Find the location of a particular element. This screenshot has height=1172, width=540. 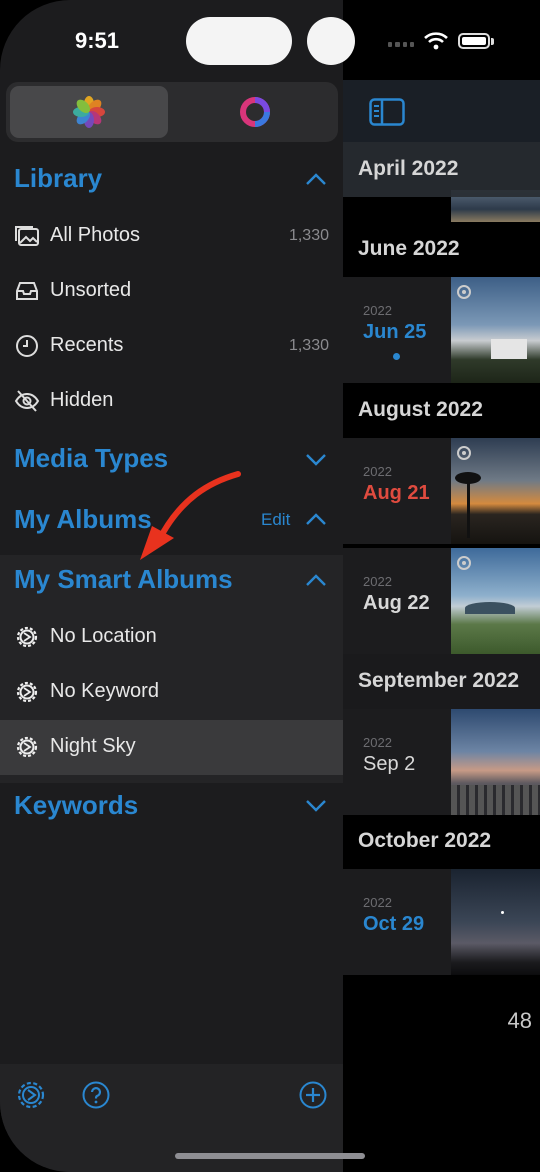

month-section-april: April 2022 is located at coordinates (441, 182).